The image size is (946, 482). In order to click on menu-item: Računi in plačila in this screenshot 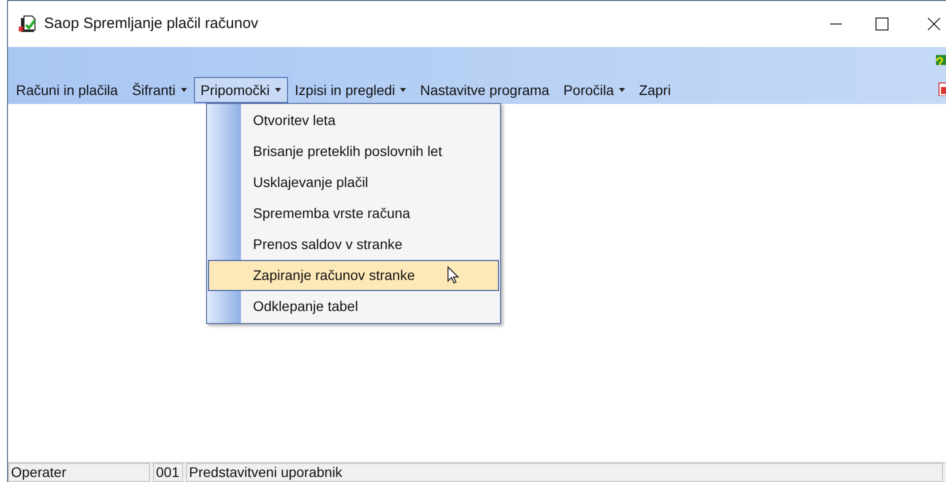, I will do `click(67, 90)`.